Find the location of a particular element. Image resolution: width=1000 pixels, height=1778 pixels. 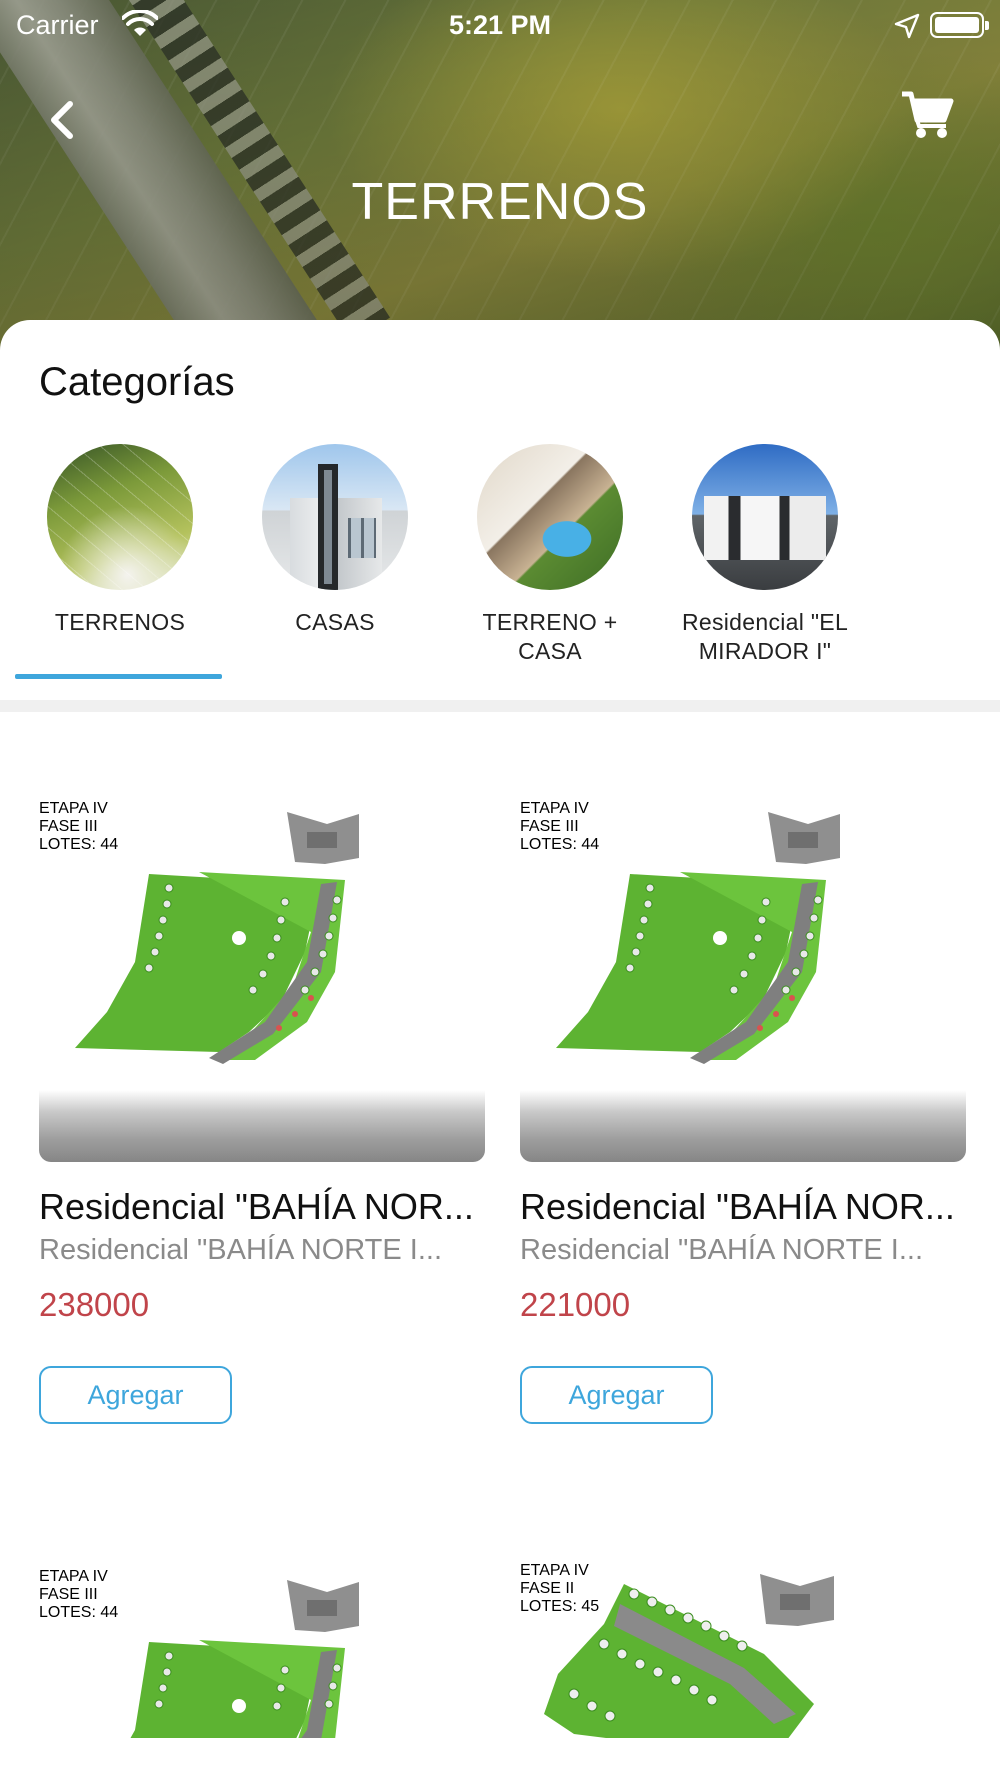

product-card: ETAPA IV FASE III LOTES: 44 is located at coordinates (262, 1653).